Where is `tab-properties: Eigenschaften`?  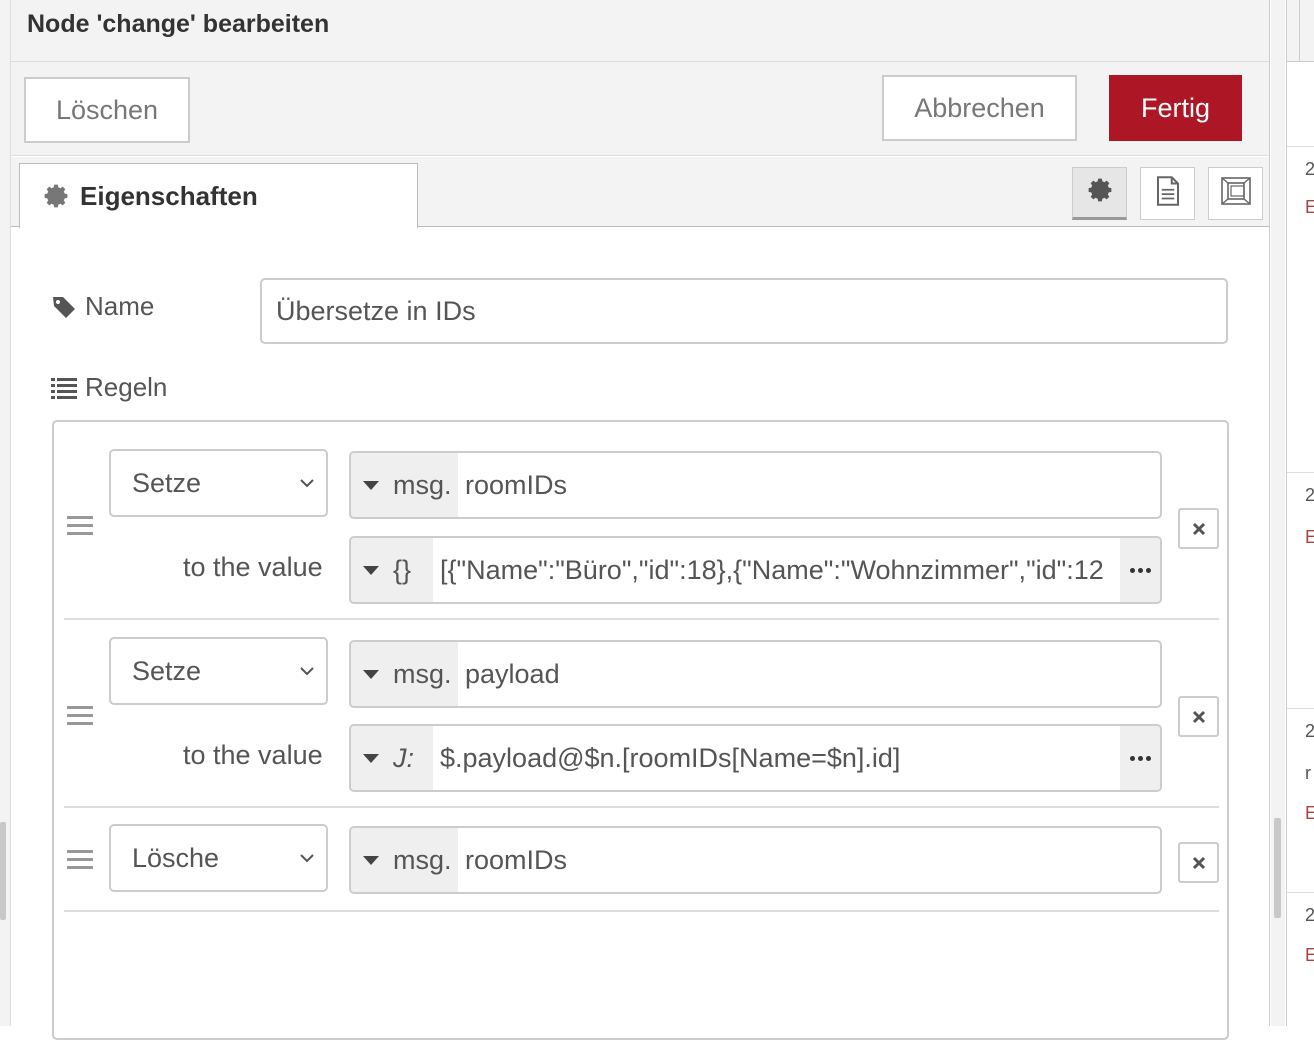 tab-properties: Eigenschaften is located at coordinates (218, 195).